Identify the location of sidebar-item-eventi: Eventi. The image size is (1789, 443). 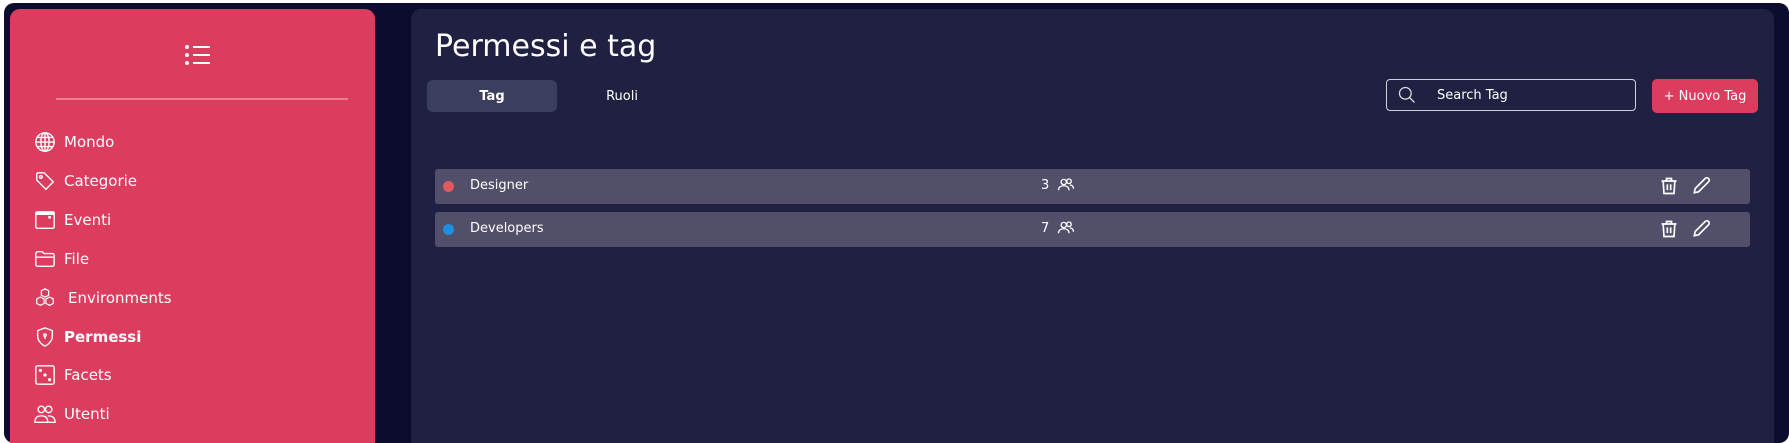
(72, 220).